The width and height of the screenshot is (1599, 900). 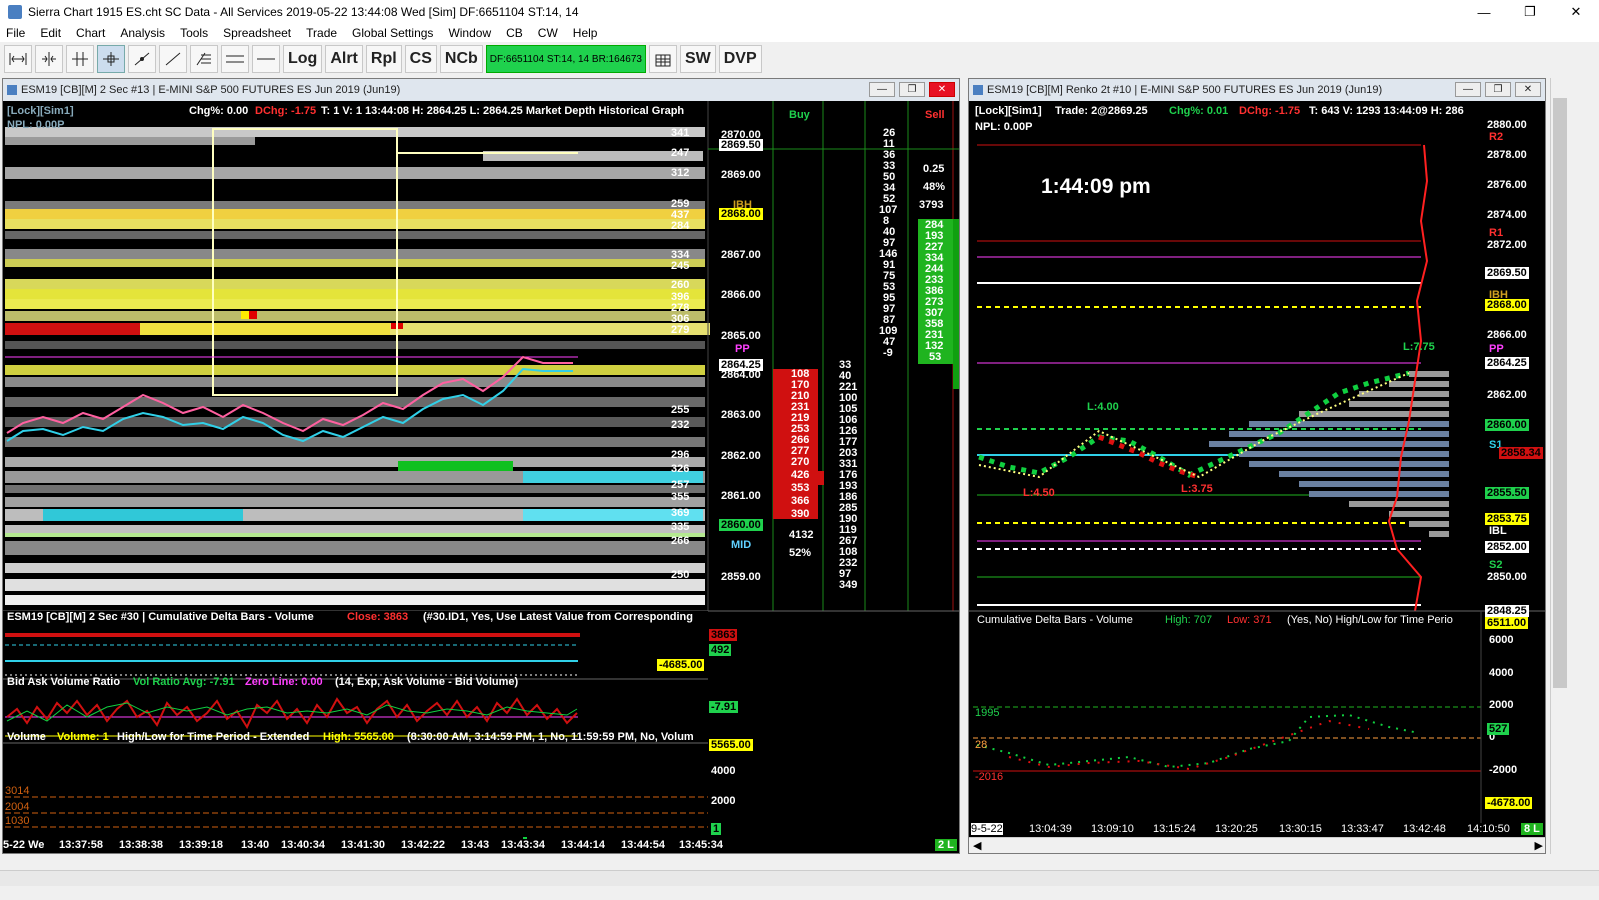 I want to click on bav-header: Bid Ask Volume Ratio, so click(x=64, y=682).